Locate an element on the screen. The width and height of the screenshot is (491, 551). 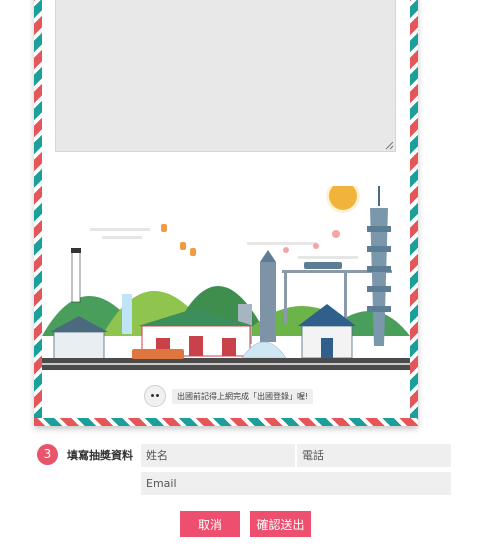
airmail-border-right is located at coordinates (414, 213).